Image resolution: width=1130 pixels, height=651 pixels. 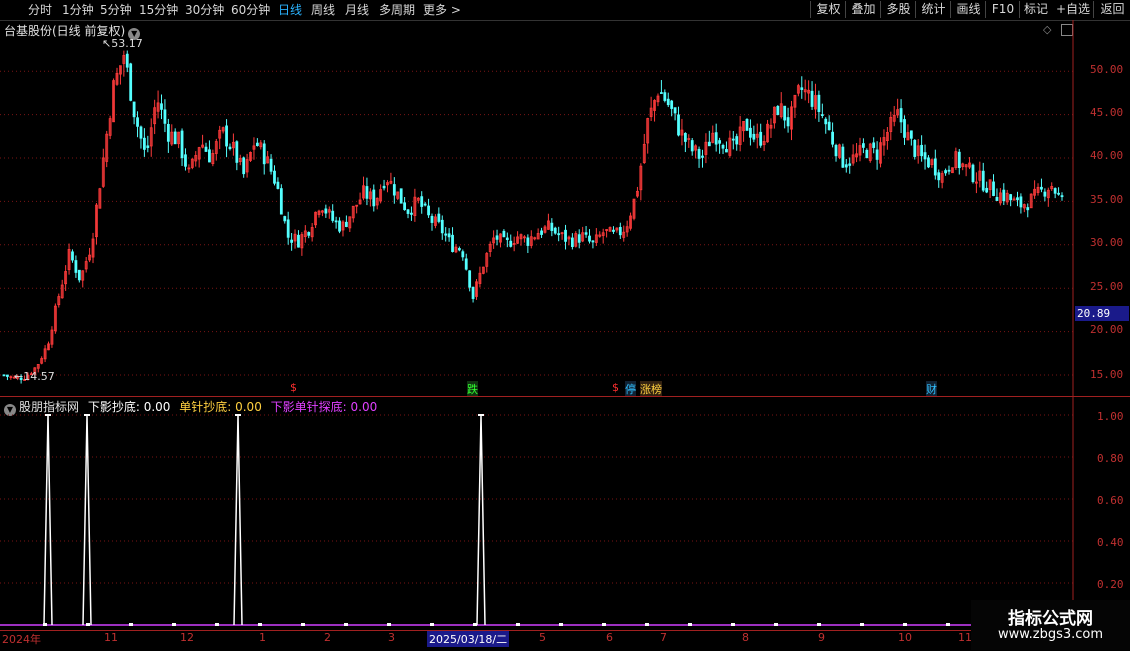 I want to click on x-label-1: 1, so click(x=262, y=637).